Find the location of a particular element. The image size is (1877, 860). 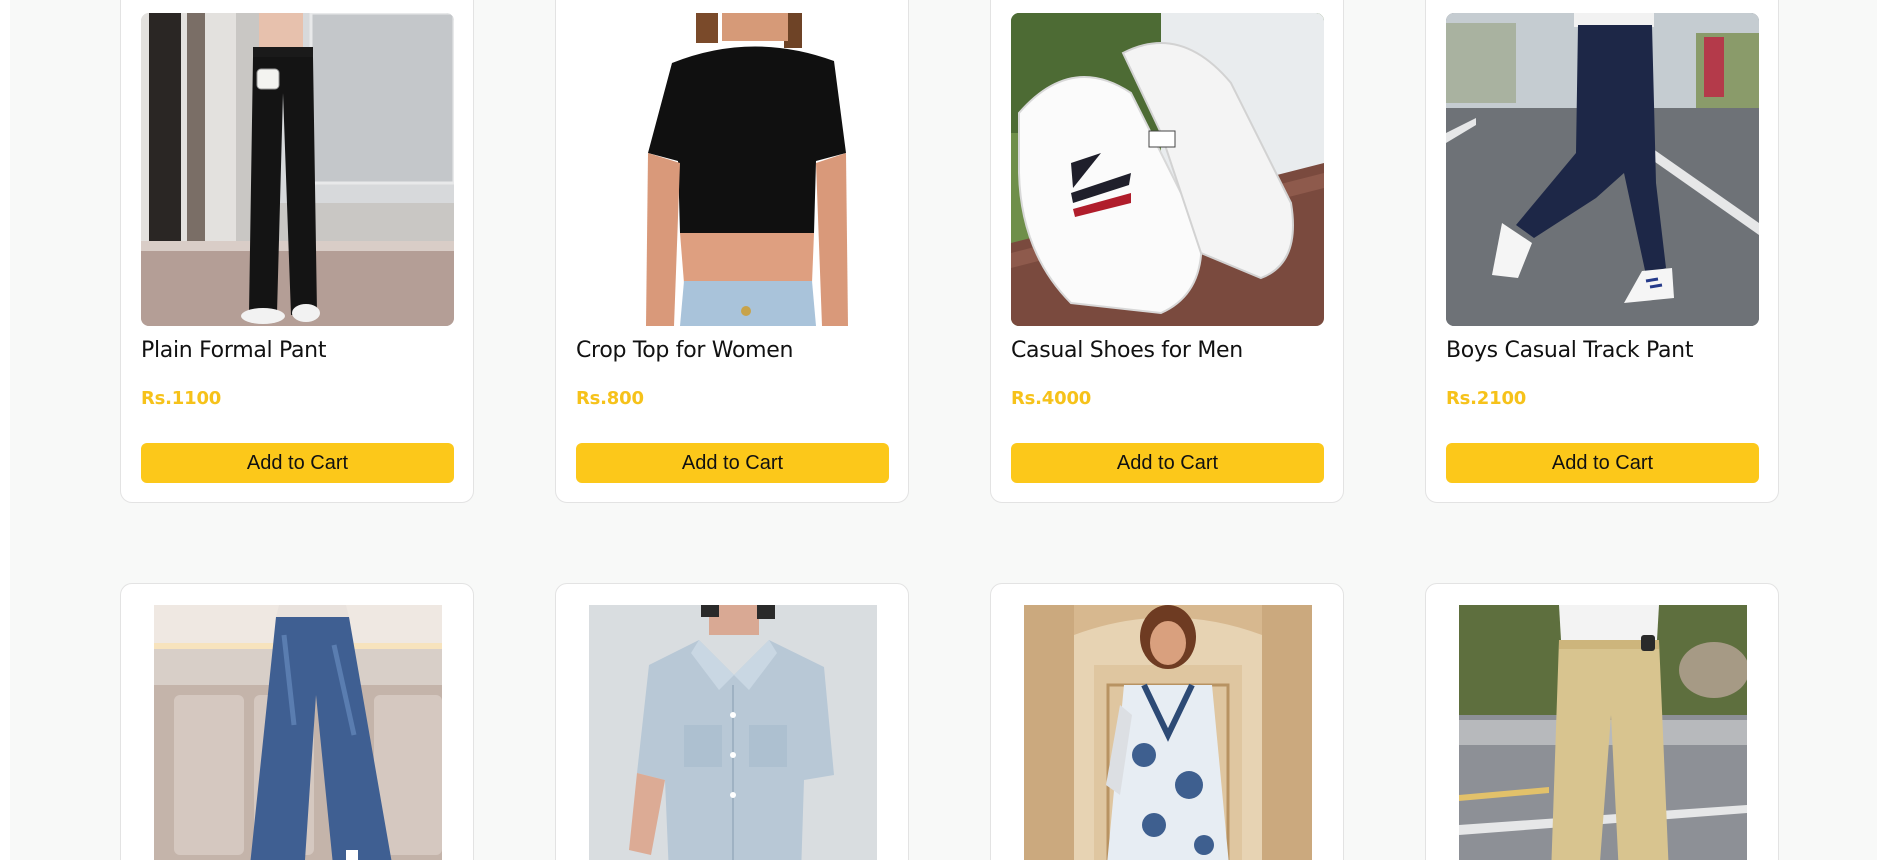

white-sneakers-image is located at coordinates (1167, 169).